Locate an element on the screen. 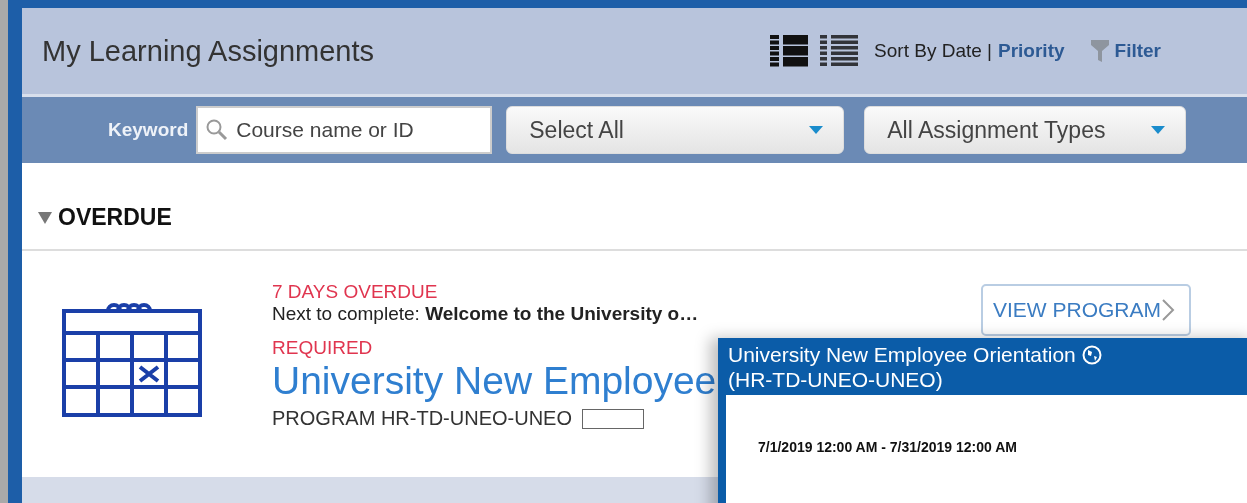 The image size is (1247, 503). overdue-status: 7 DAYS OVERDUE is located at coordinates (355, 292).